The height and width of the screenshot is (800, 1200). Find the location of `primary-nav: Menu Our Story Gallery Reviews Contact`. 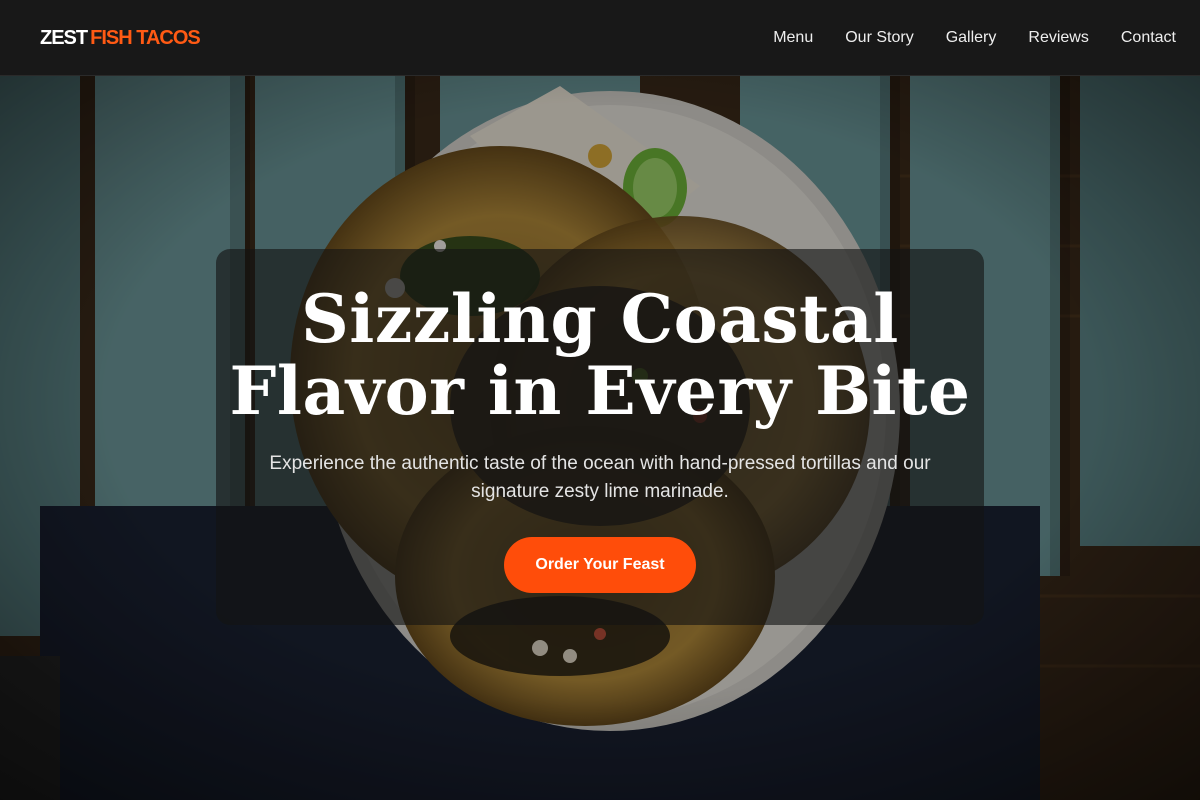

primary-nav: Menu Our Story Gallery Reviews Contact is located at coordinates (974, 38).